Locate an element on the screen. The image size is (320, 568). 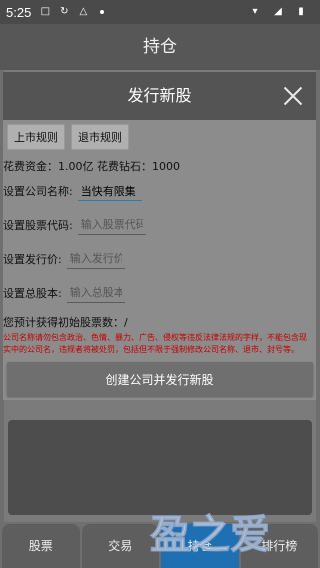
estimate-text: 您预计获得初始股票数：/ is located at coordinates (65, 322).